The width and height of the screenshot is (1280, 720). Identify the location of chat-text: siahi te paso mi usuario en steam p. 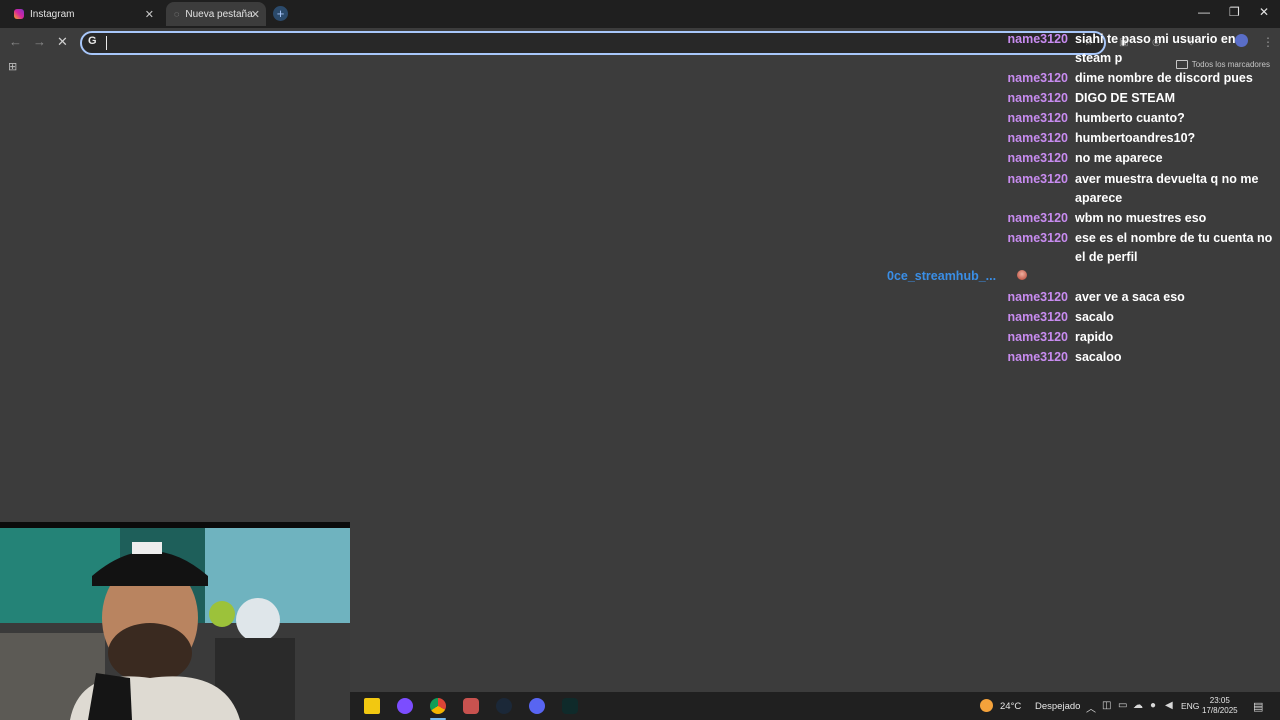
(1155, 48).